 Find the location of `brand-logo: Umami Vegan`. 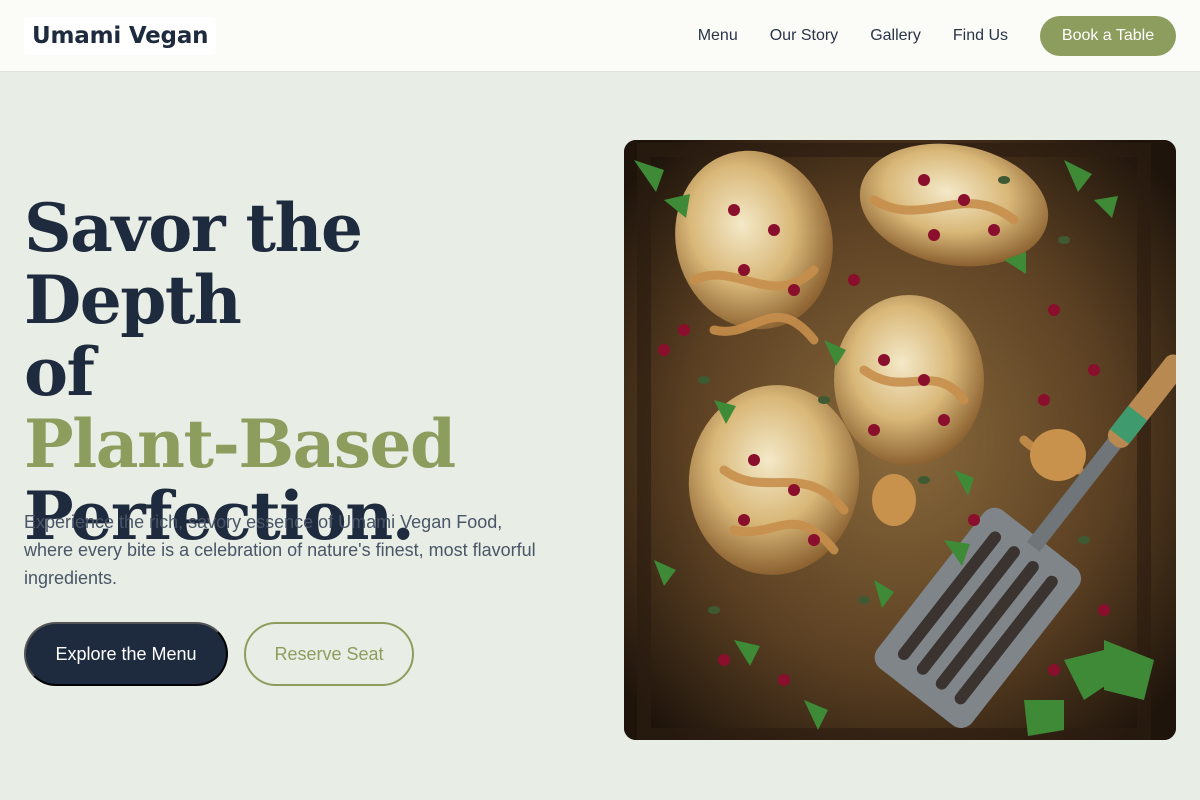

brand-logo: Umami Vegan is located at coordinates (120, 35).